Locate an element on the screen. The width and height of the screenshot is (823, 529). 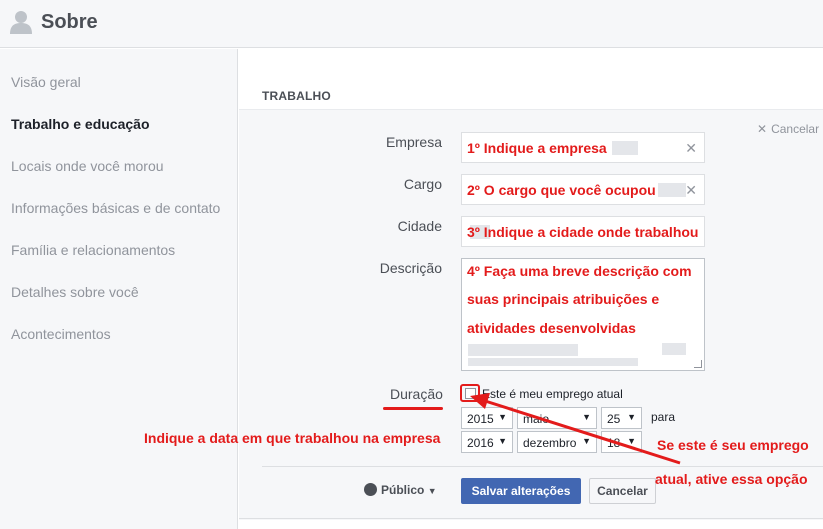
resize-handle is located at coordinates (698, 364).